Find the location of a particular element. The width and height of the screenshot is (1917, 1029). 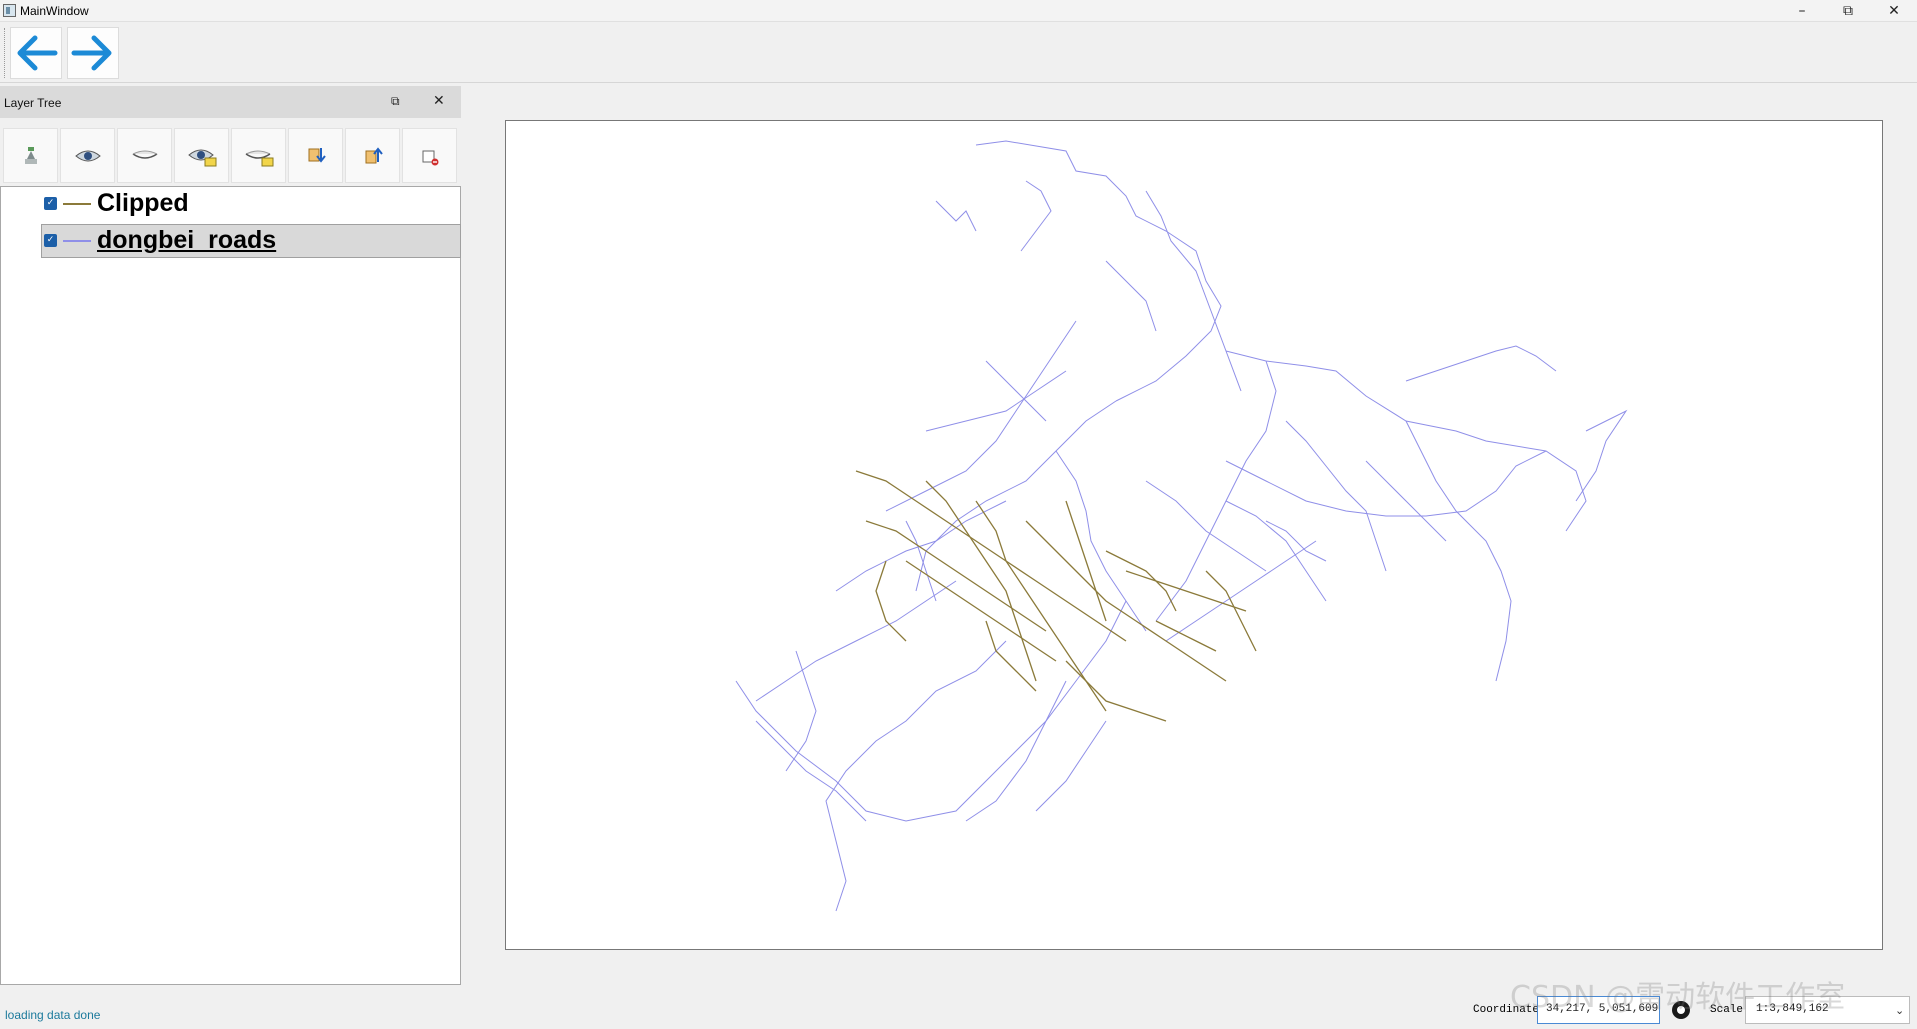

closed-eye-icon is located at coordinates (145, 154).